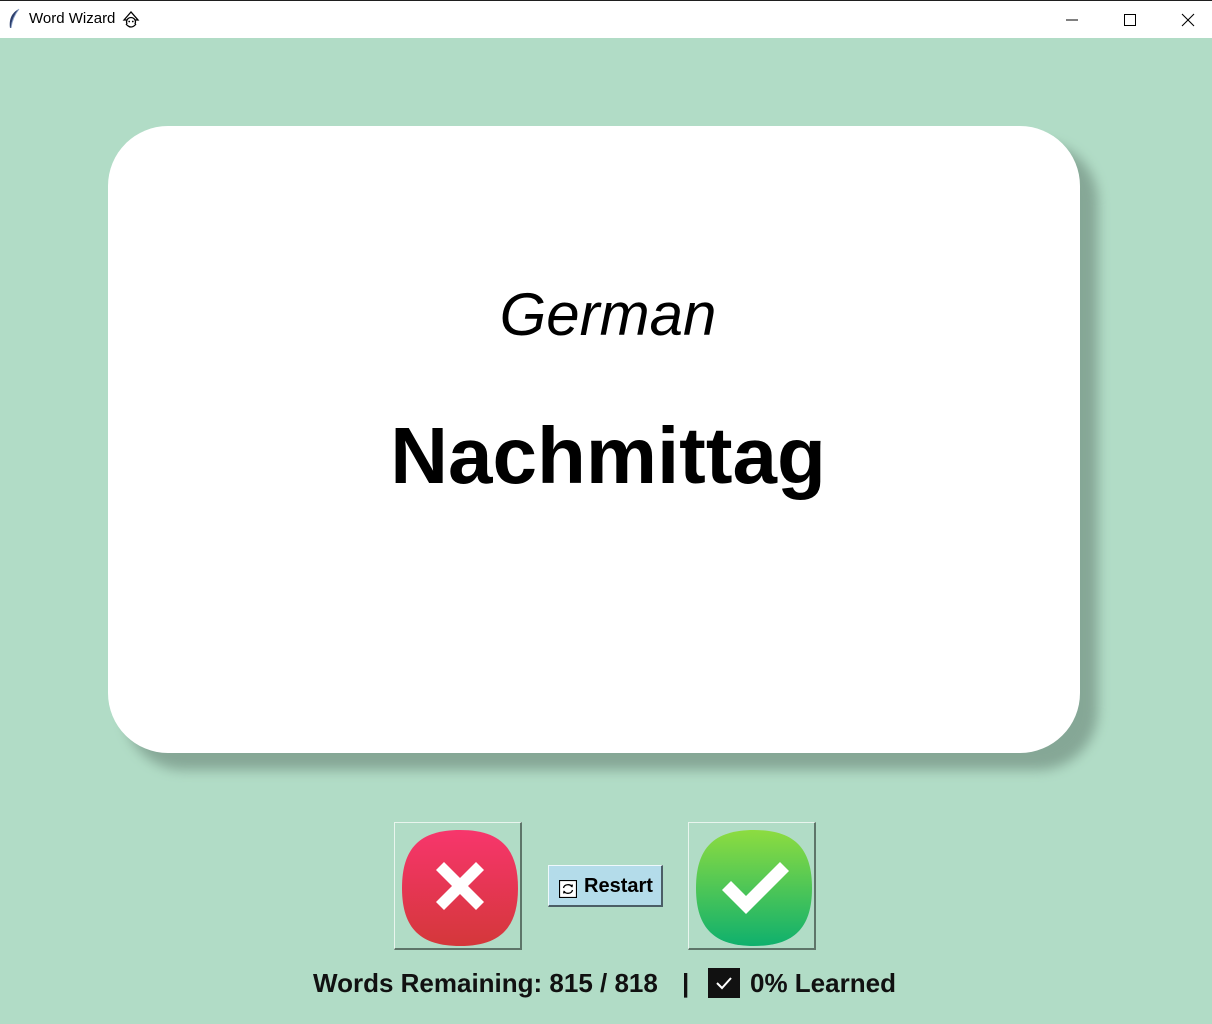 This screenshot has height=1024, width=1212. I want to click on maximize-button, so click(1130, 20).